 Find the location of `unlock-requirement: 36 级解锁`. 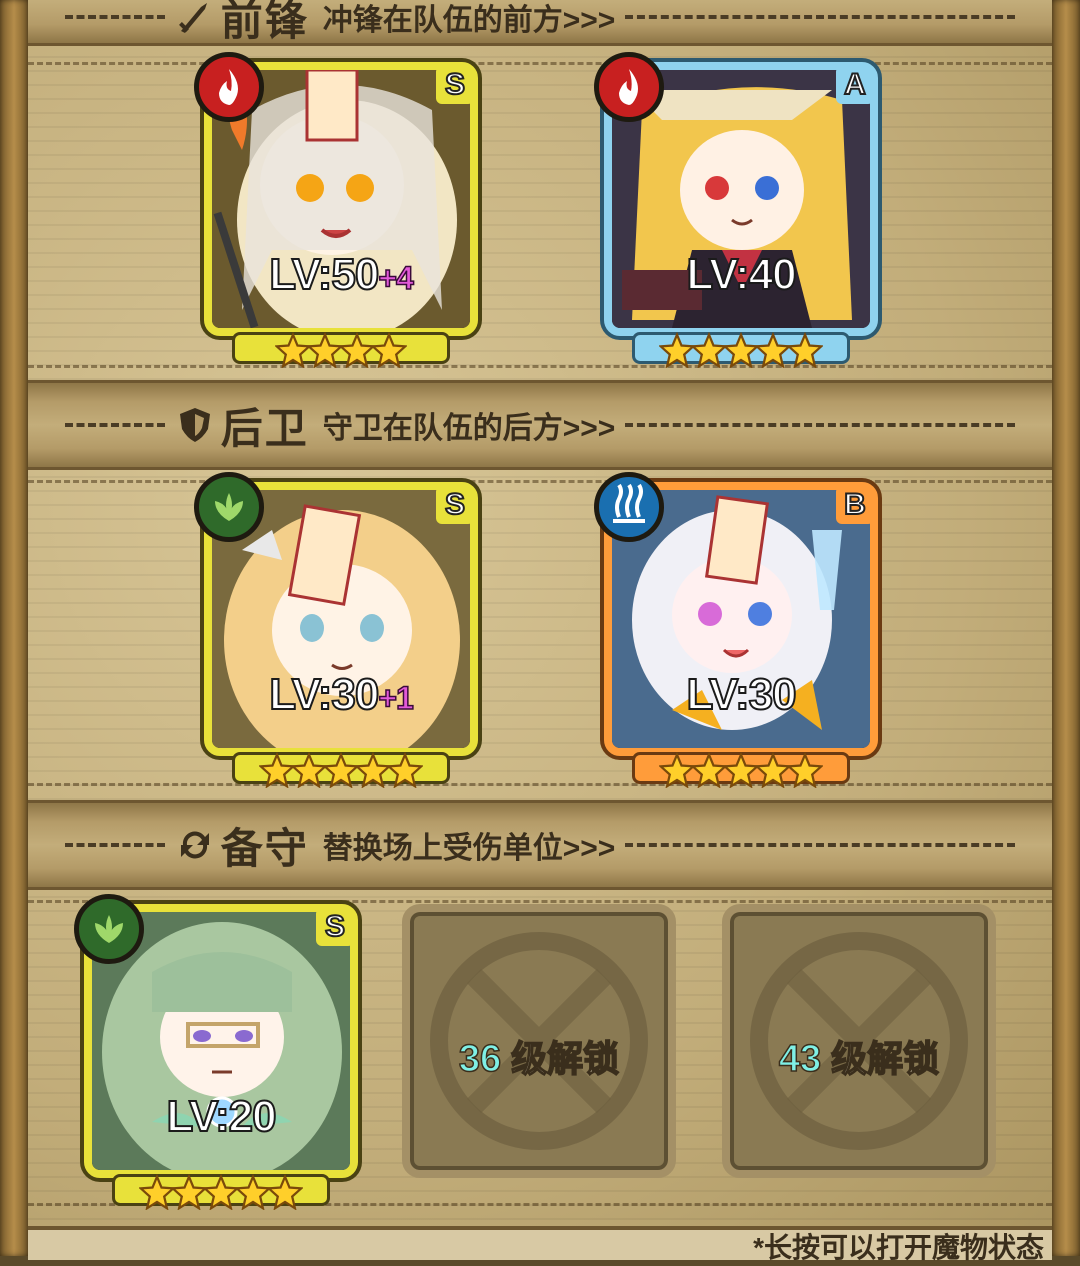

unlock-requirement: 36 级解锁 is located at coordinates (539, 1056).